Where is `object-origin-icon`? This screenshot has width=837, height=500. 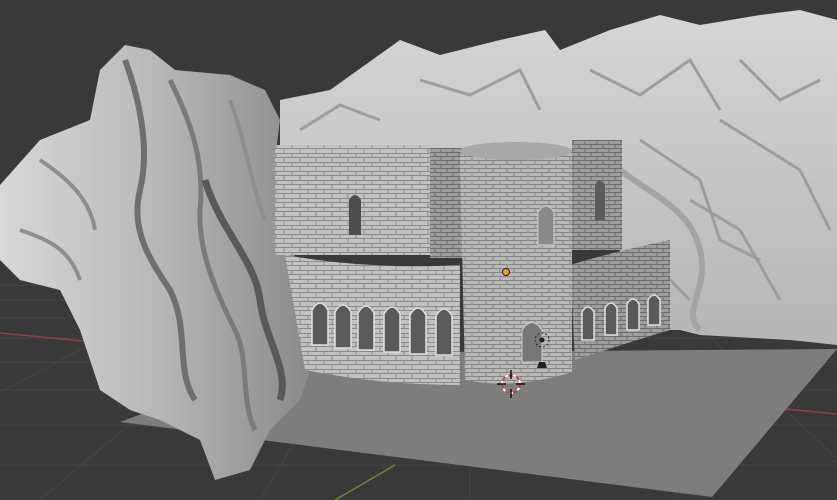
object-origin-icon is located at coordinates (506, 272).